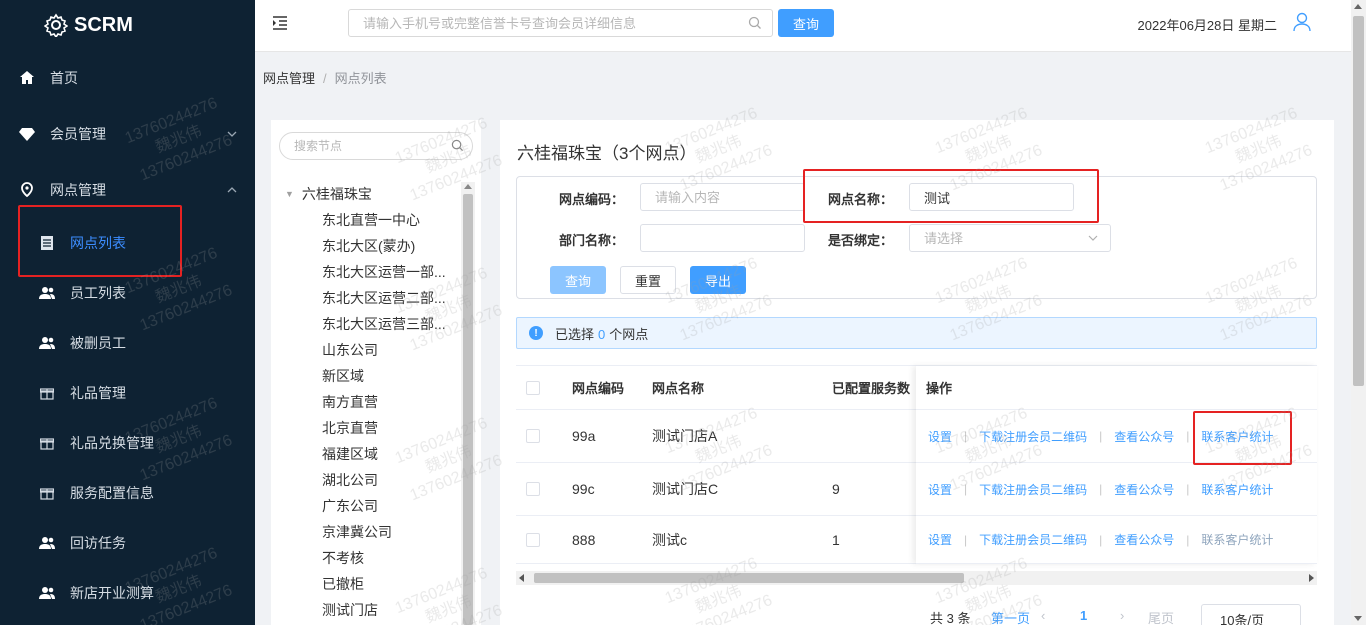  I want to click on tree-node: 不考核, so click(343, 558).